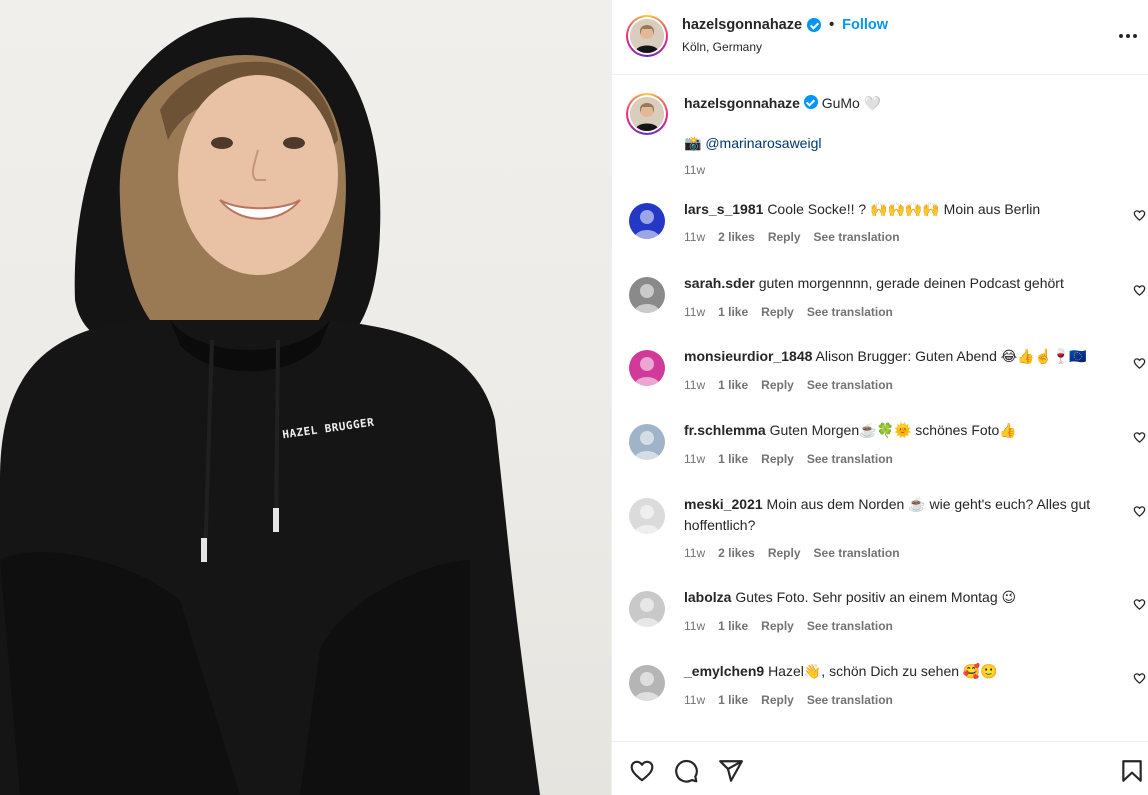 Image resolution: width=1148 pixels, height=795 pixels. Describe the element at coordinates (686, 771) in the screenshot. I see `comment-icon` at that location.